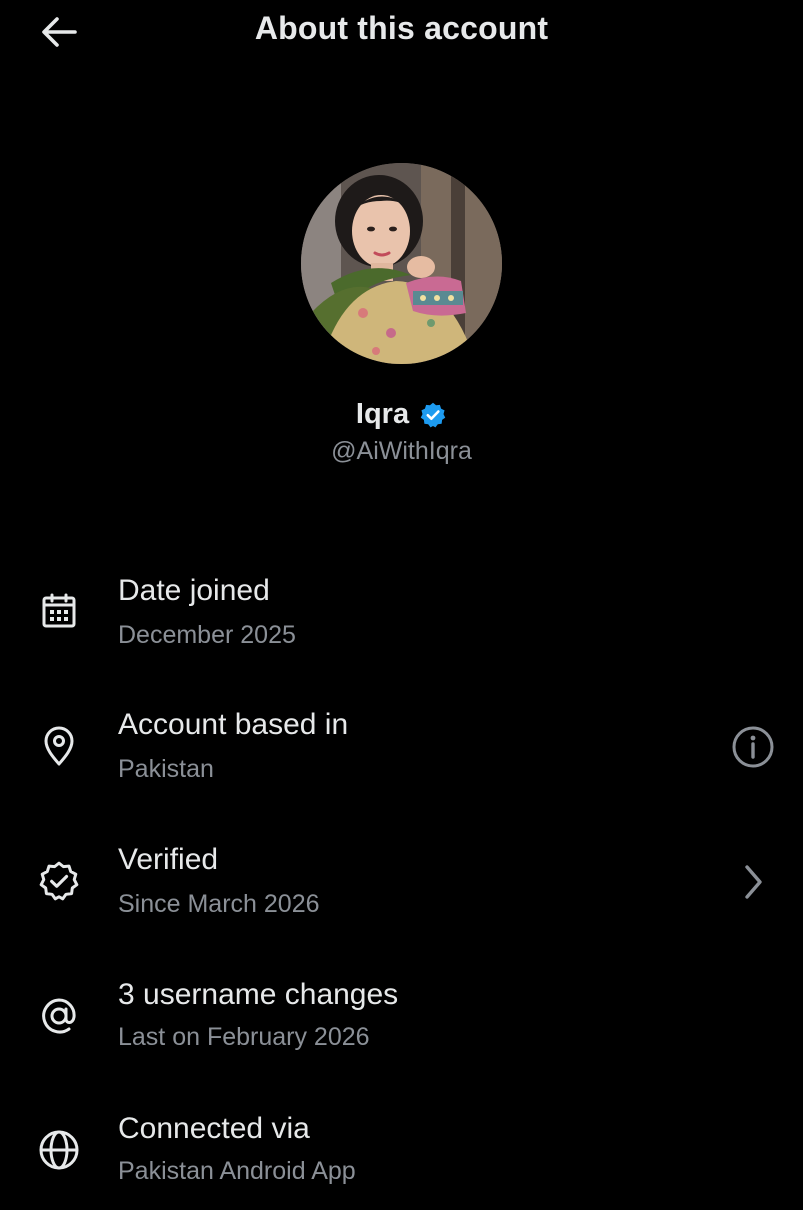 This screenshot has width=803, height=1210. What do you see at coordinates (244, 1037) in the screenshot?
I see `username-changes-value: Last on February 2026` at bounding box center [244, 1037].